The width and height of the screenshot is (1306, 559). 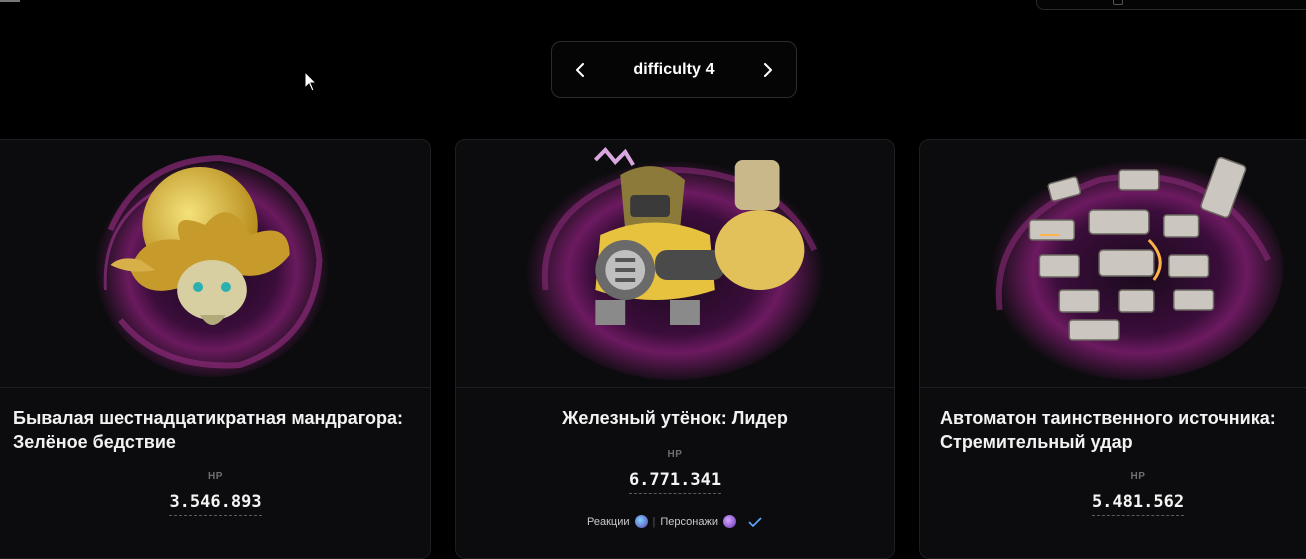 What do you see at coordinates (729, 521) in the screenshot?
I see `electro-element-icon` at bounding box center [729, 521].